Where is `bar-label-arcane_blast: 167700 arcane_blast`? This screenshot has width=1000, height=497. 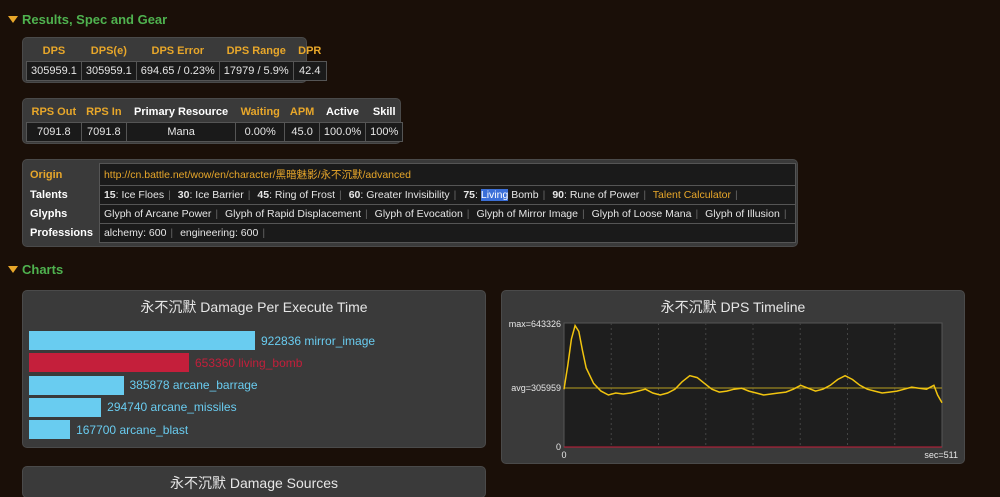
bar-label-arcane_blast: 167700 arcane_blast is located at coordinates (132, 429).